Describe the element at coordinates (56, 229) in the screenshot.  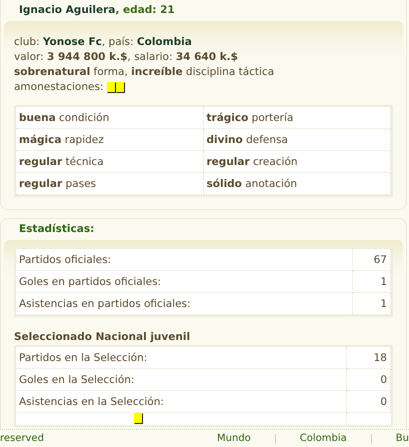
I see `section-title: Estadísticas:` at that location.